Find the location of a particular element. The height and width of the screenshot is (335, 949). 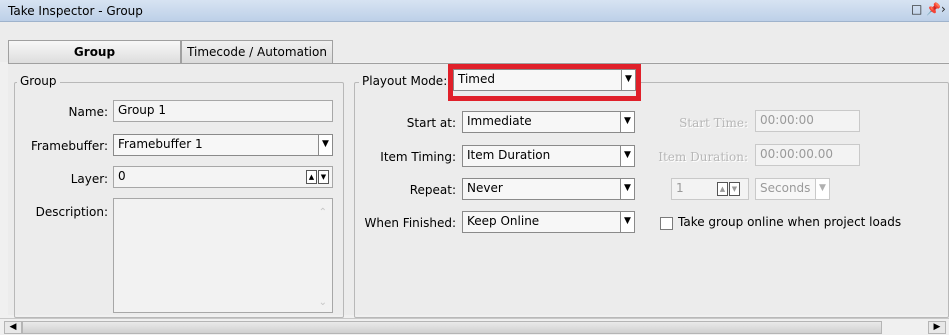

name-label: Name: is located at coordinates (88, 112).